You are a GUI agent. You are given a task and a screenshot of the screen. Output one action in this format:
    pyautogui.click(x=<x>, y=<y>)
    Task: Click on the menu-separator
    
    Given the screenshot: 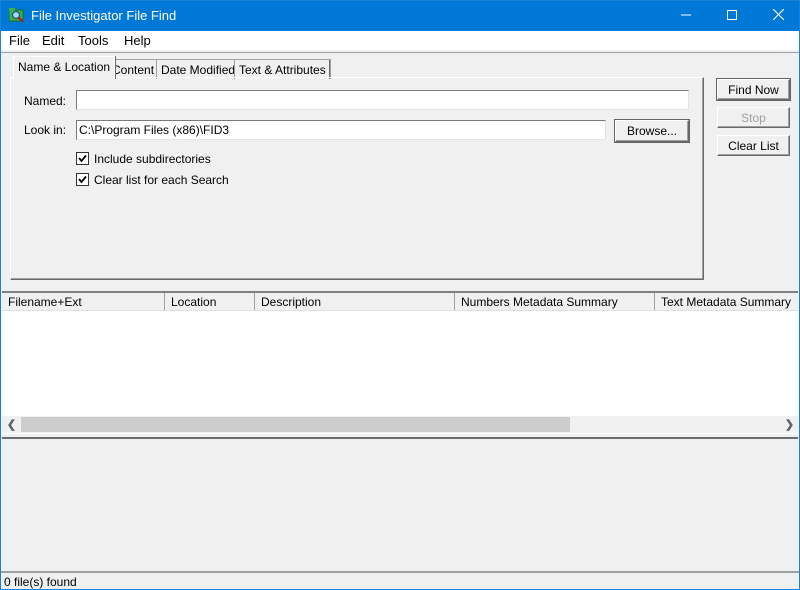 What is the action you would take?
    pyautogui.click(x=400, y=52)
    